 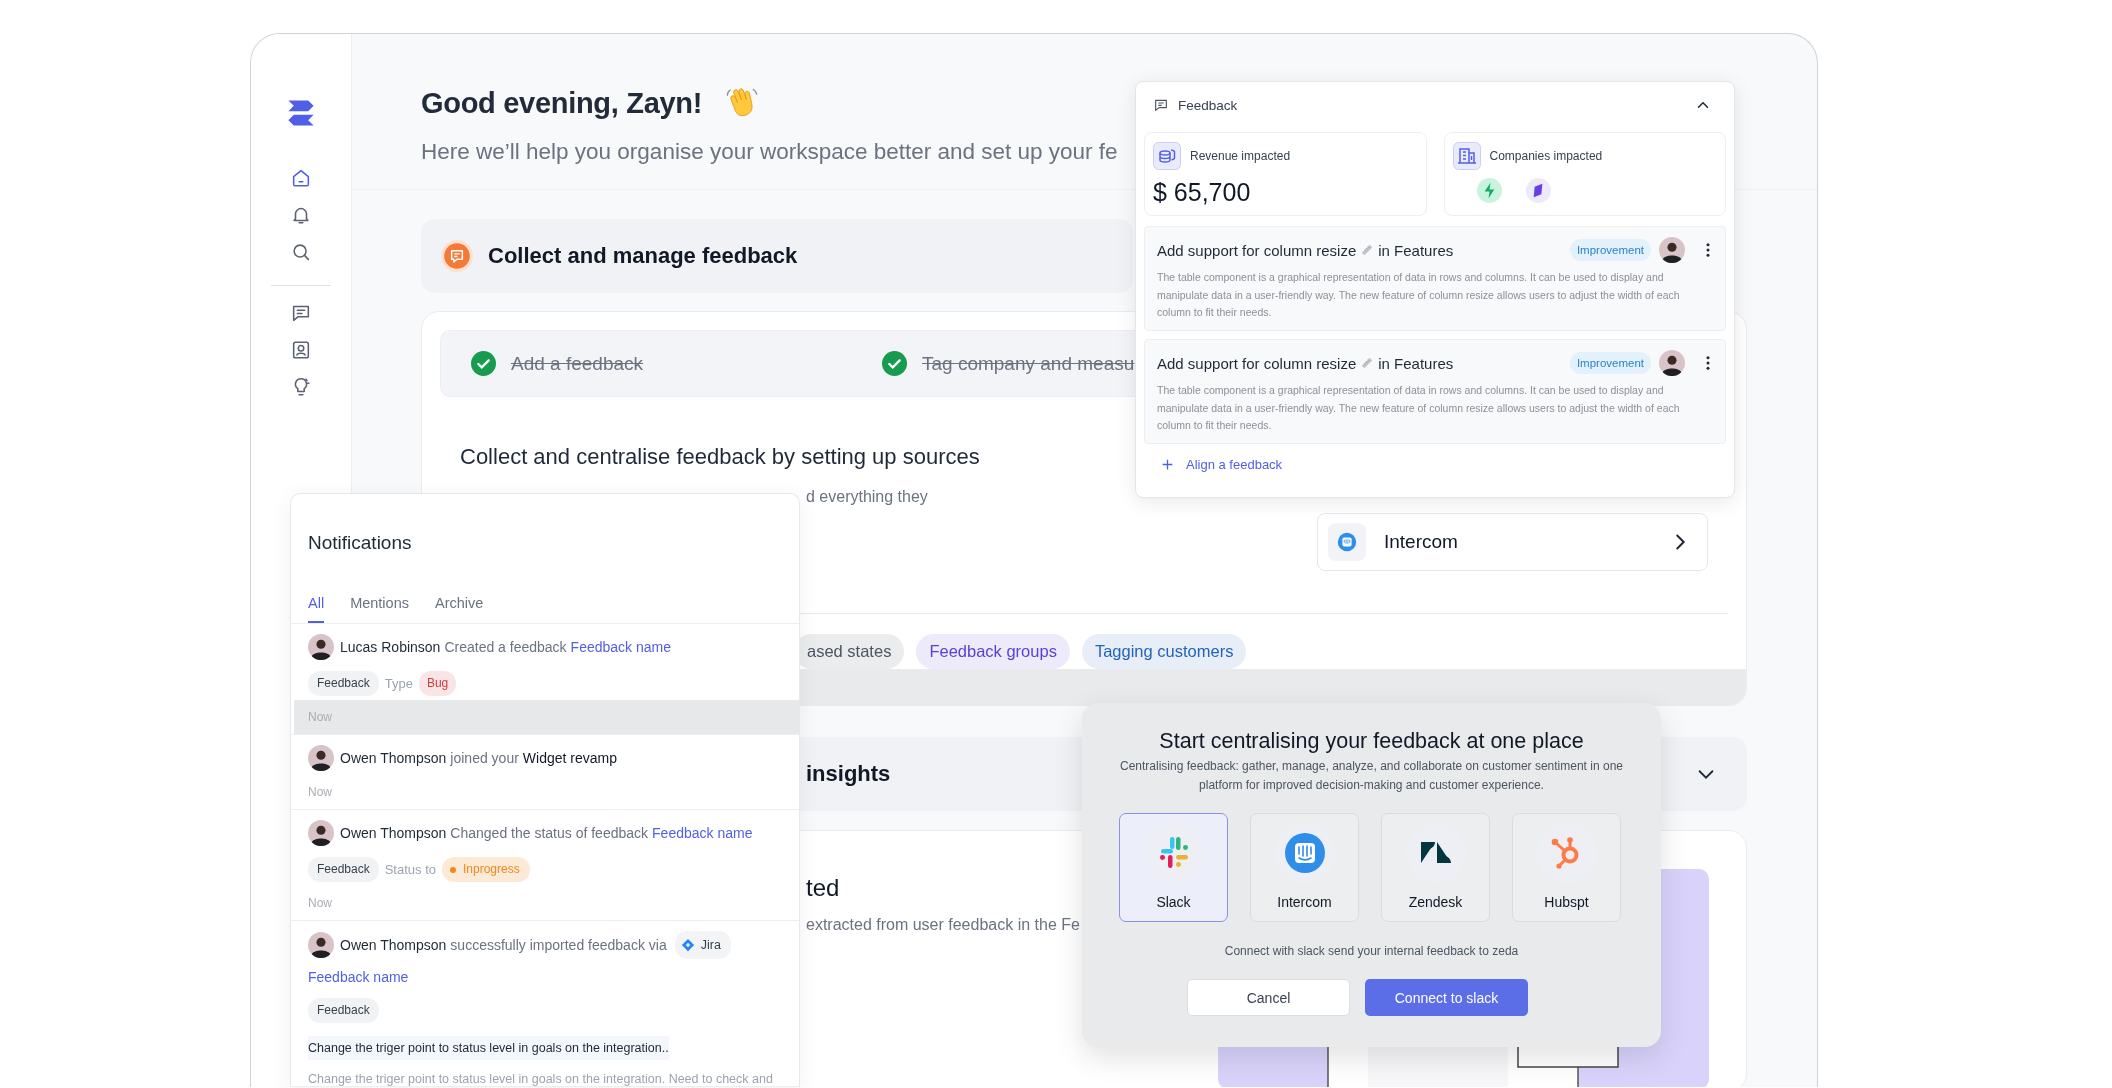 I want to click on card-heading: Collect and centralise feedback by setting up sources, so click(x=720, y=457).